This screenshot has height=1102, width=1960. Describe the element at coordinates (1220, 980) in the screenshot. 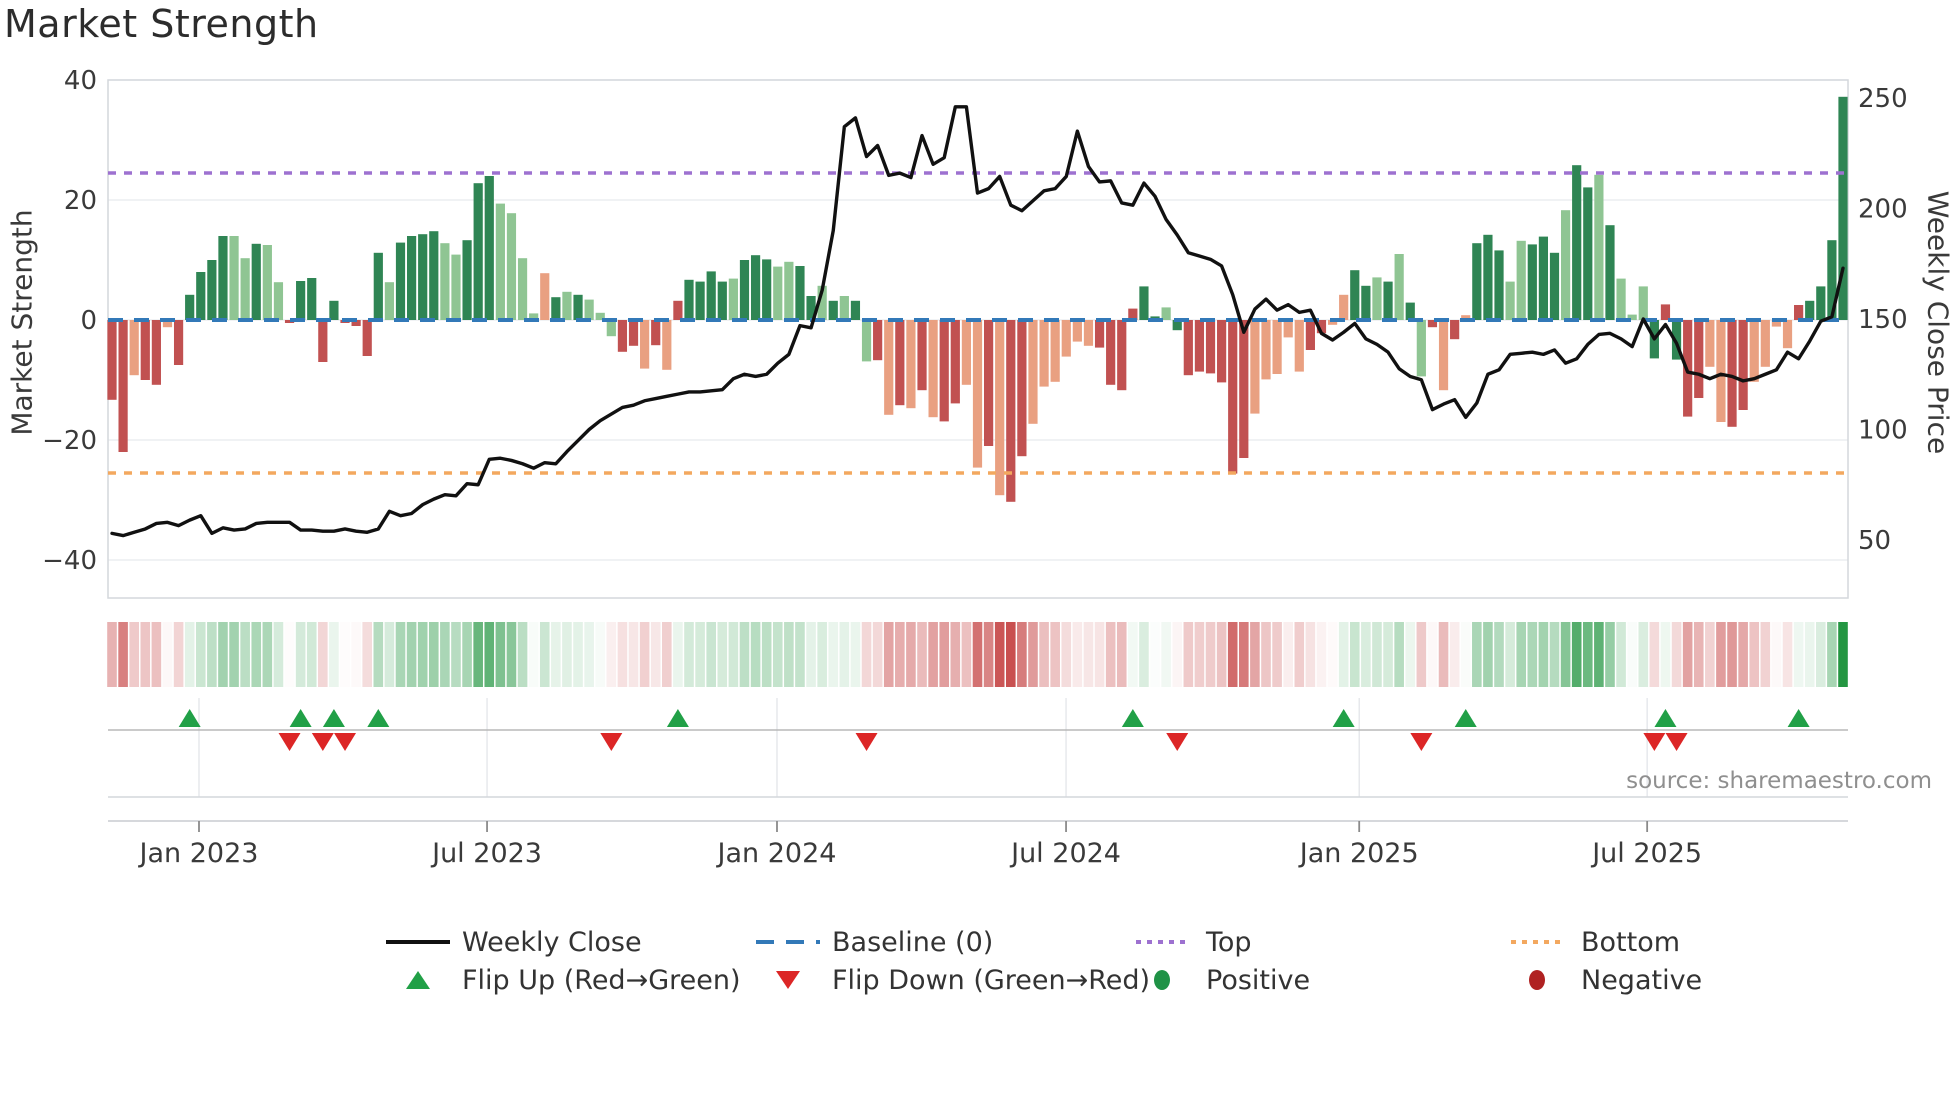

I see `legend-item-dot-green: Positive` at that location.